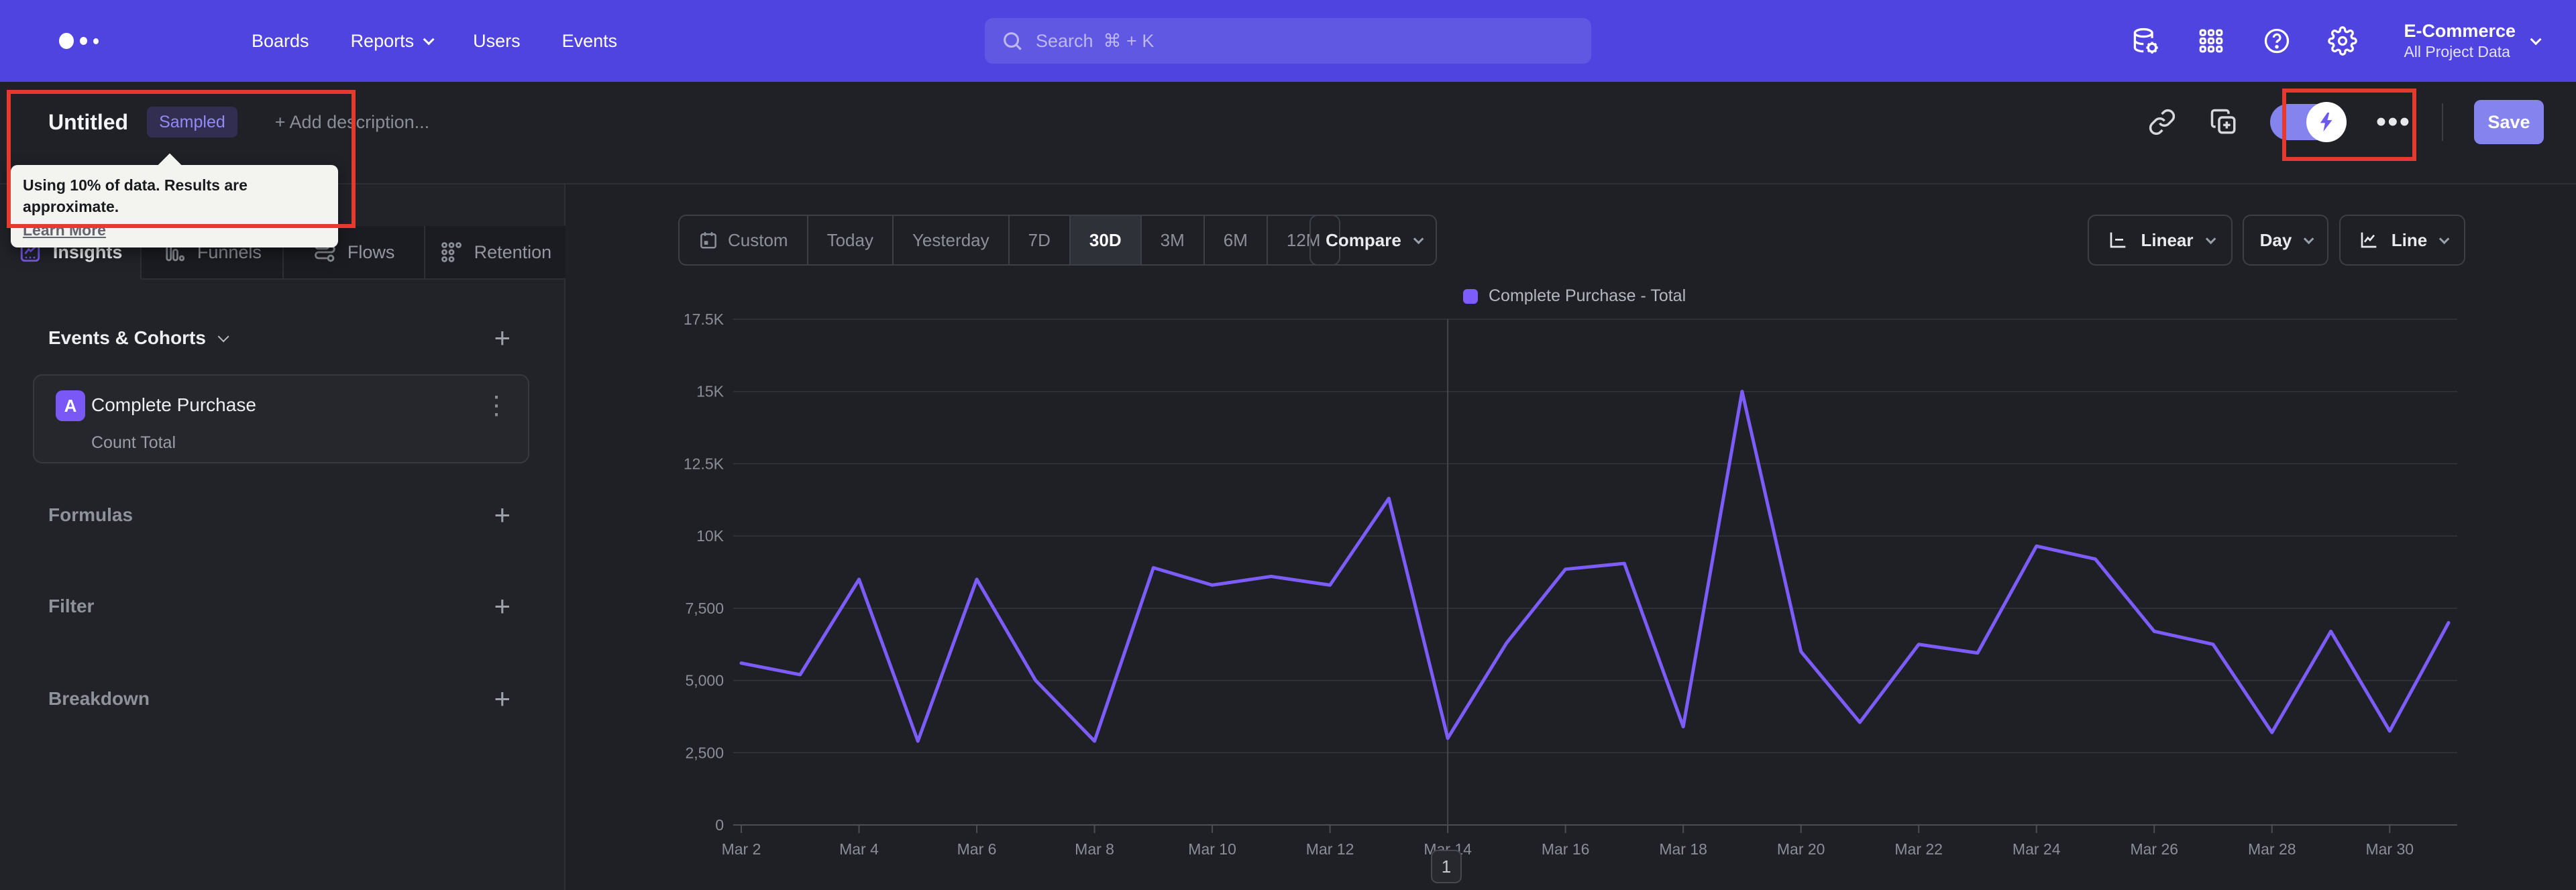  Describe the element at coordinates (719, 825) in the screenshot. I see `svg-text: 0` at that location.